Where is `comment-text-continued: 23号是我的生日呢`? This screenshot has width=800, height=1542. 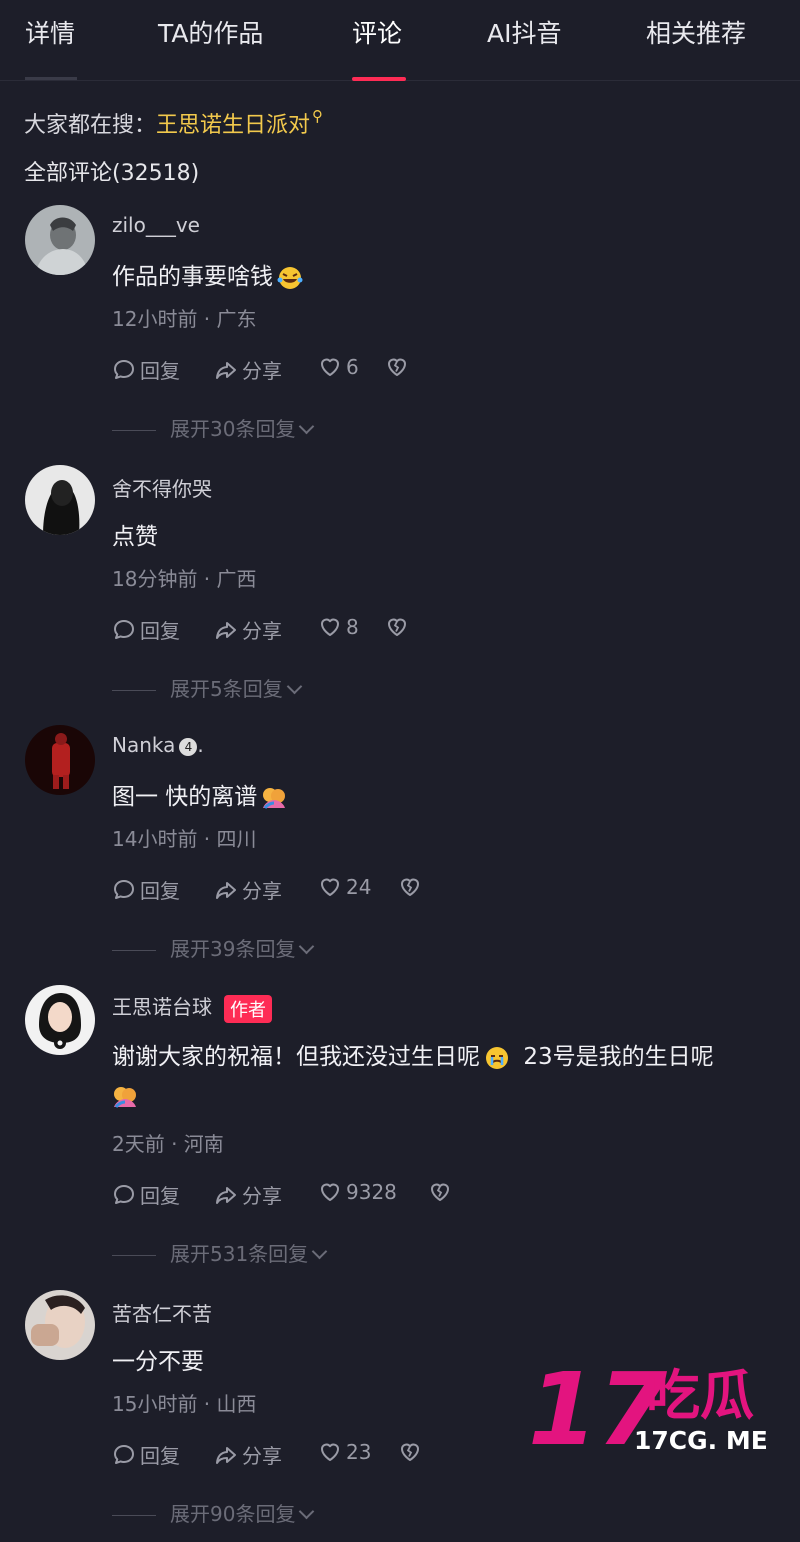 comment-text-continued: 23号是我的生日呢 is located at coordinates (618, 1057).